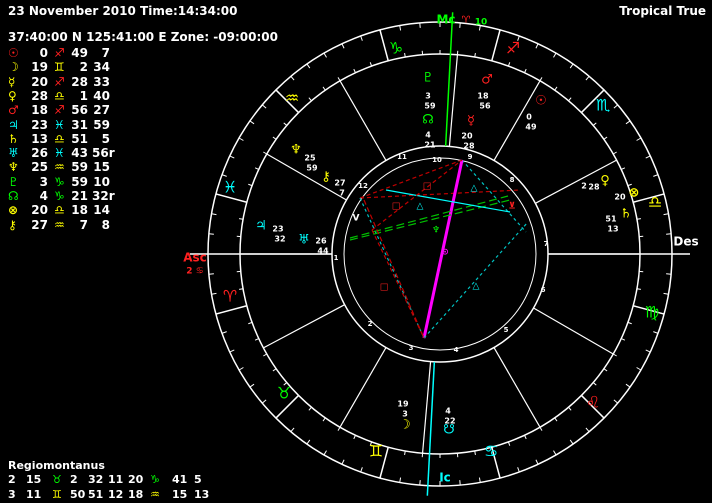  What do you see at coordinates (512, 180) in the screenshot?
I see `house-number: 8` at bounding box center [512, 180].